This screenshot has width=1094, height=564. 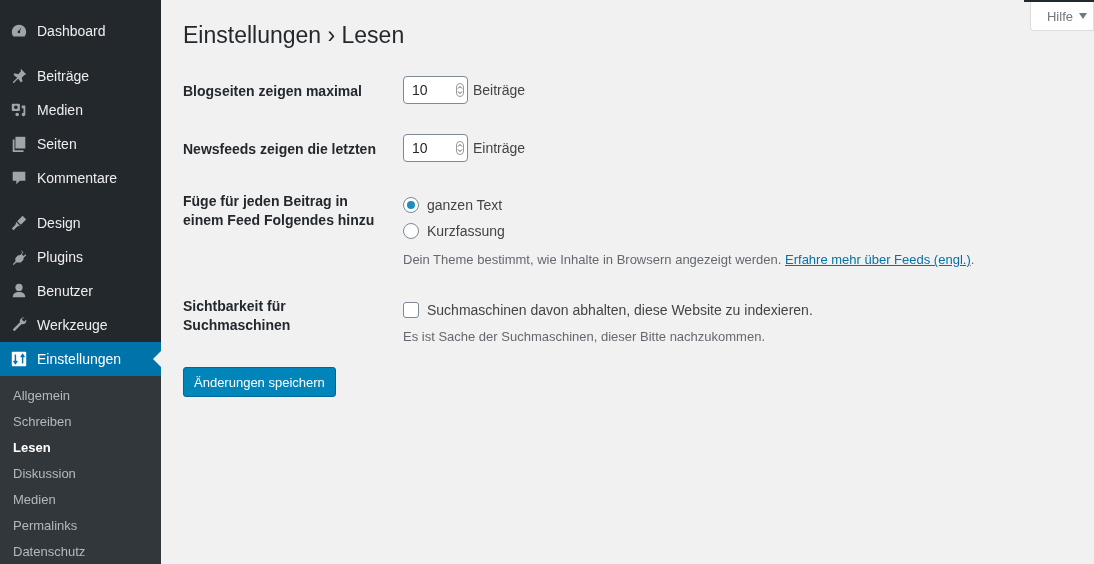 I want to click on unit-label: Beiträge, so click(x=499, y=90).